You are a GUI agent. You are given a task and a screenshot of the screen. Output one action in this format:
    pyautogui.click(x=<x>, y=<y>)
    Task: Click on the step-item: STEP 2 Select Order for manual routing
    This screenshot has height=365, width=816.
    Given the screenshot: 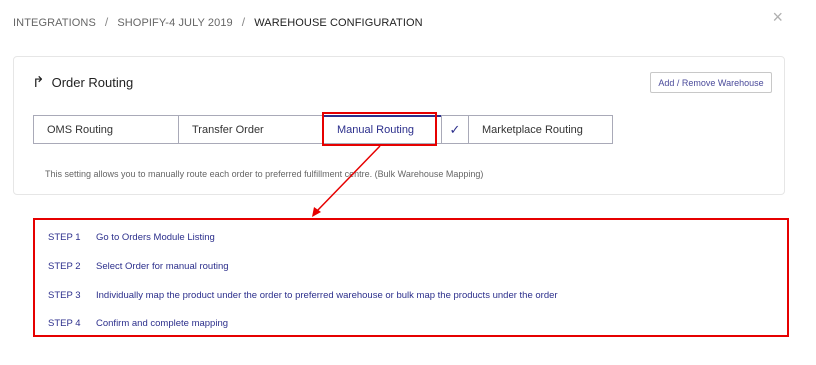 What is the action you would take?
    pyautogui.click(x=138, y=266)
    